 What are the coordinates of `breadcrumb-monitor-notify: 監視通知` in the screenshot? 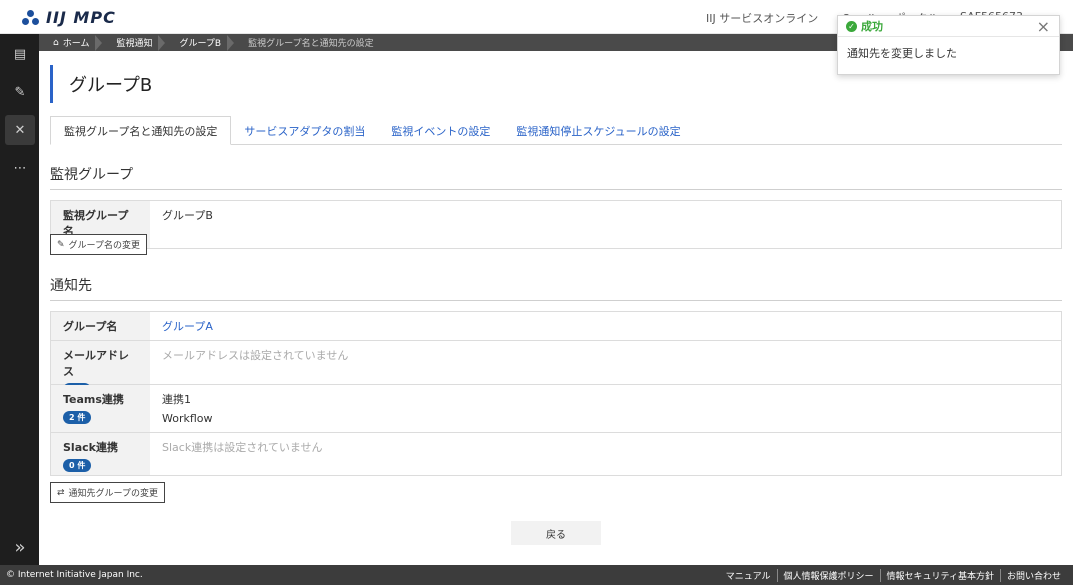 It's located at (130, 42).